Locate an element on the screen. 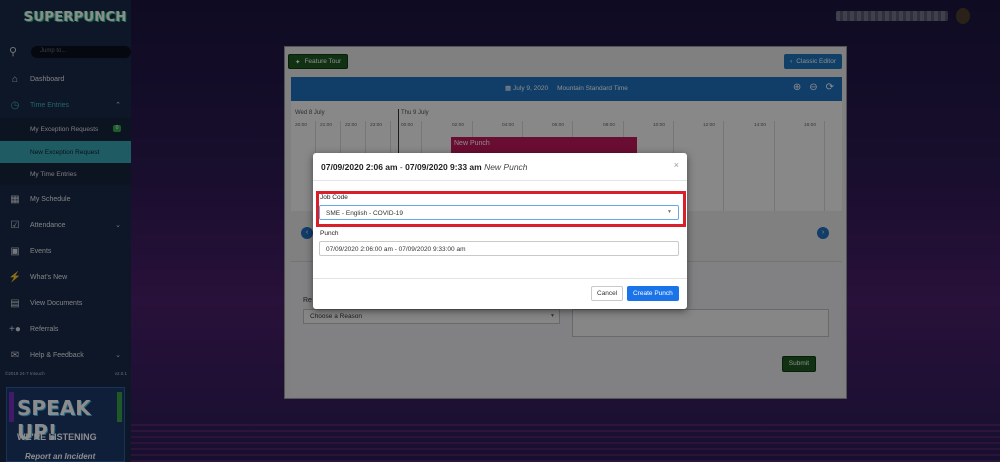 Image resolution: width=1000 pixels, height=462 pixels. punch-start: 07/09/2020 2:06 am is located at coordinates (359, 167).